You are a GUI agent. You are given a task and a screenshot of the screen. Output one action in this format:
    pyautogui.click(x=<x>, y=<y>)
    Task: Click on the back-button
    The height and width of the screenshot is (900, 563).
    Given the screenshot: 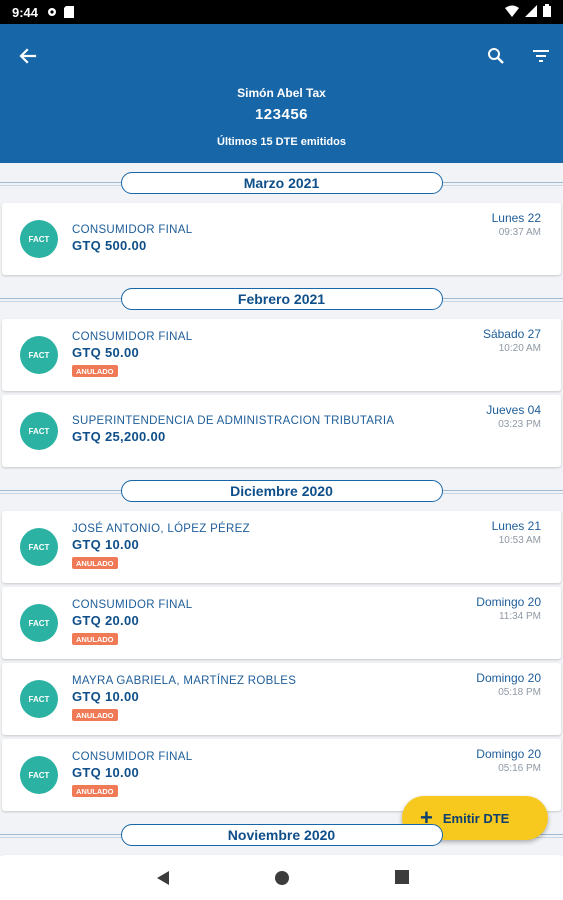 What is the action you would take?
    pyautogui.click(x=28, y=56)
    